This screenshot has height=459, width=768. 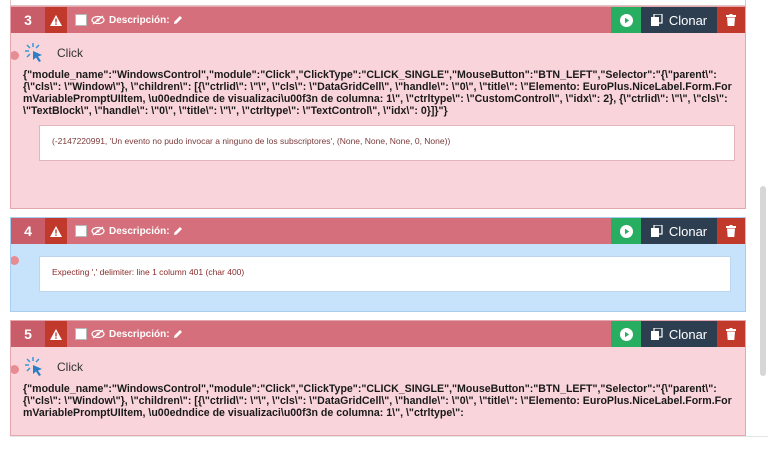 I want to click on step-header: 5 Descripción: Clonar, so click(x=378, y=334).